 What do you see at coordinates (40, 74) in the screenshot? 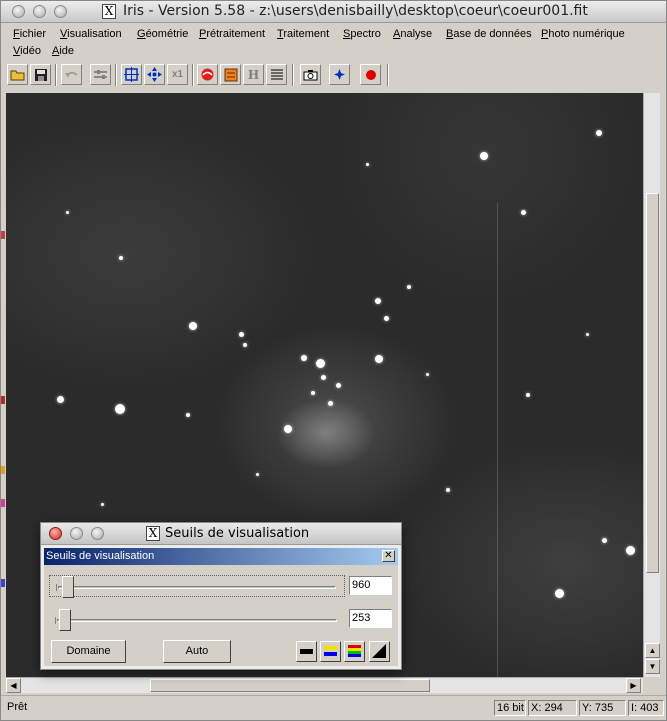
I see `save-disk-icon` at bounding box center [40, 74].